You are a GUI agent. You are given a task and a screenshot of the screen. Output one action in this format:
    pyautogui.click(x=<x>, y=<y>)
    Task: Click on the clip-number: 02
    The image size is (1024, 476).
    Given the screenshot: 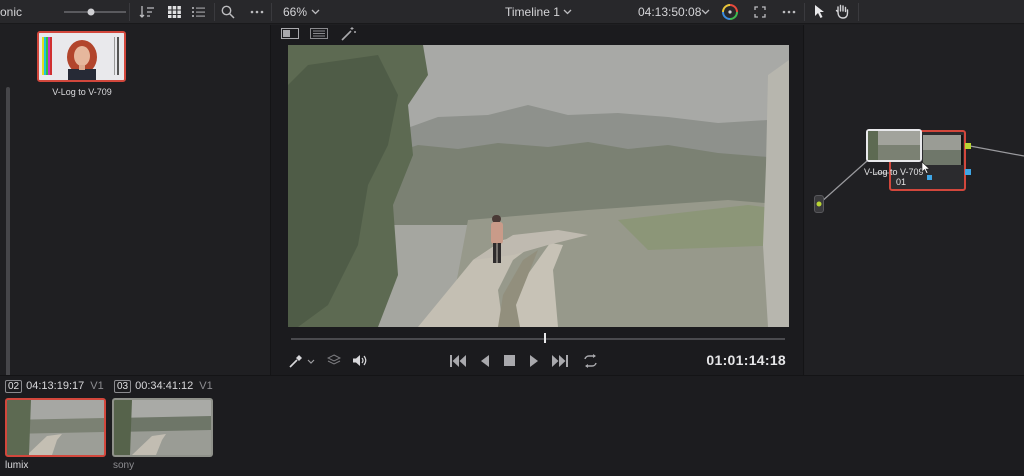 What is the action you would take?
    pyautogui.click(x=14, y=386)
    